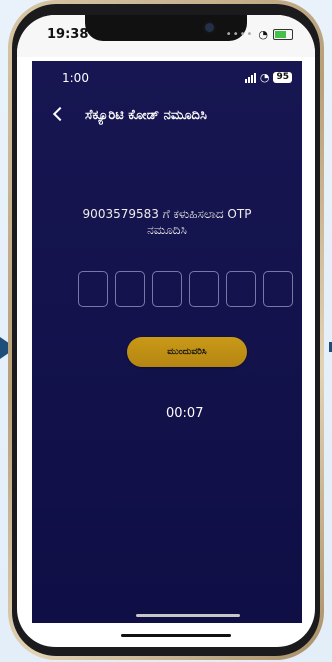 This screenshot has height=662, width=332. What do you see at coordinates (185, 413) in the screenshot?
I see `resend-timer: 00:07` at bounding box center [185, 413].